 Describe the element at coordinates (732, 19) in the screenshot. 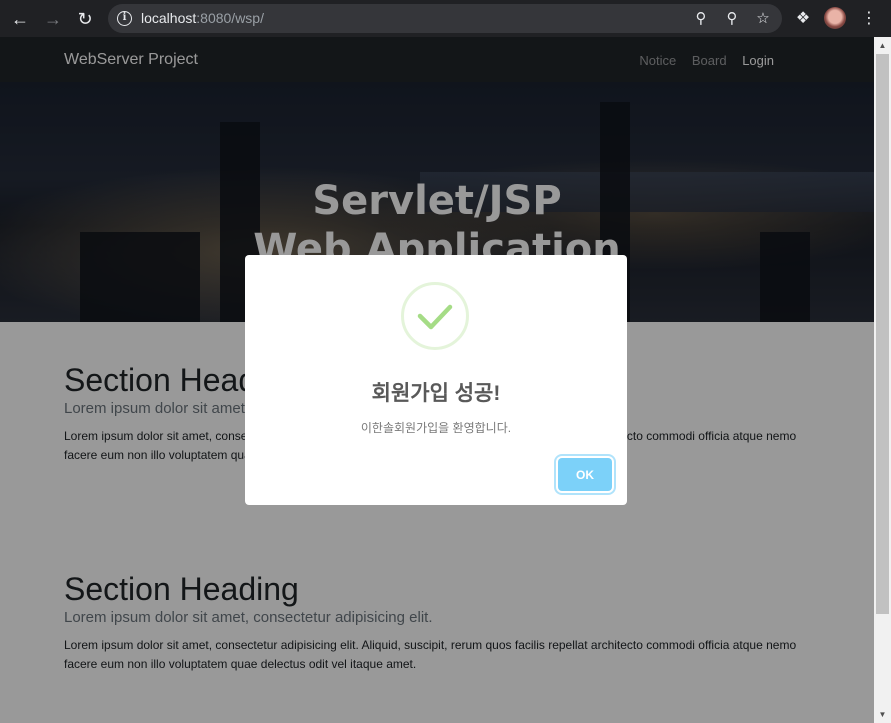

I see `zoom-icon: ⚲` at that location.